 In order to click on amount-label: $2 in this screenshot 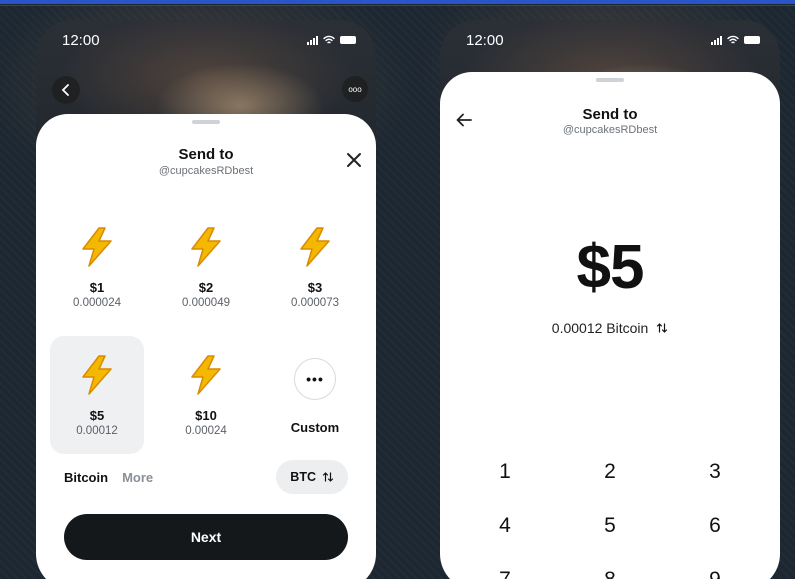, I will do `click(206, 287)`.